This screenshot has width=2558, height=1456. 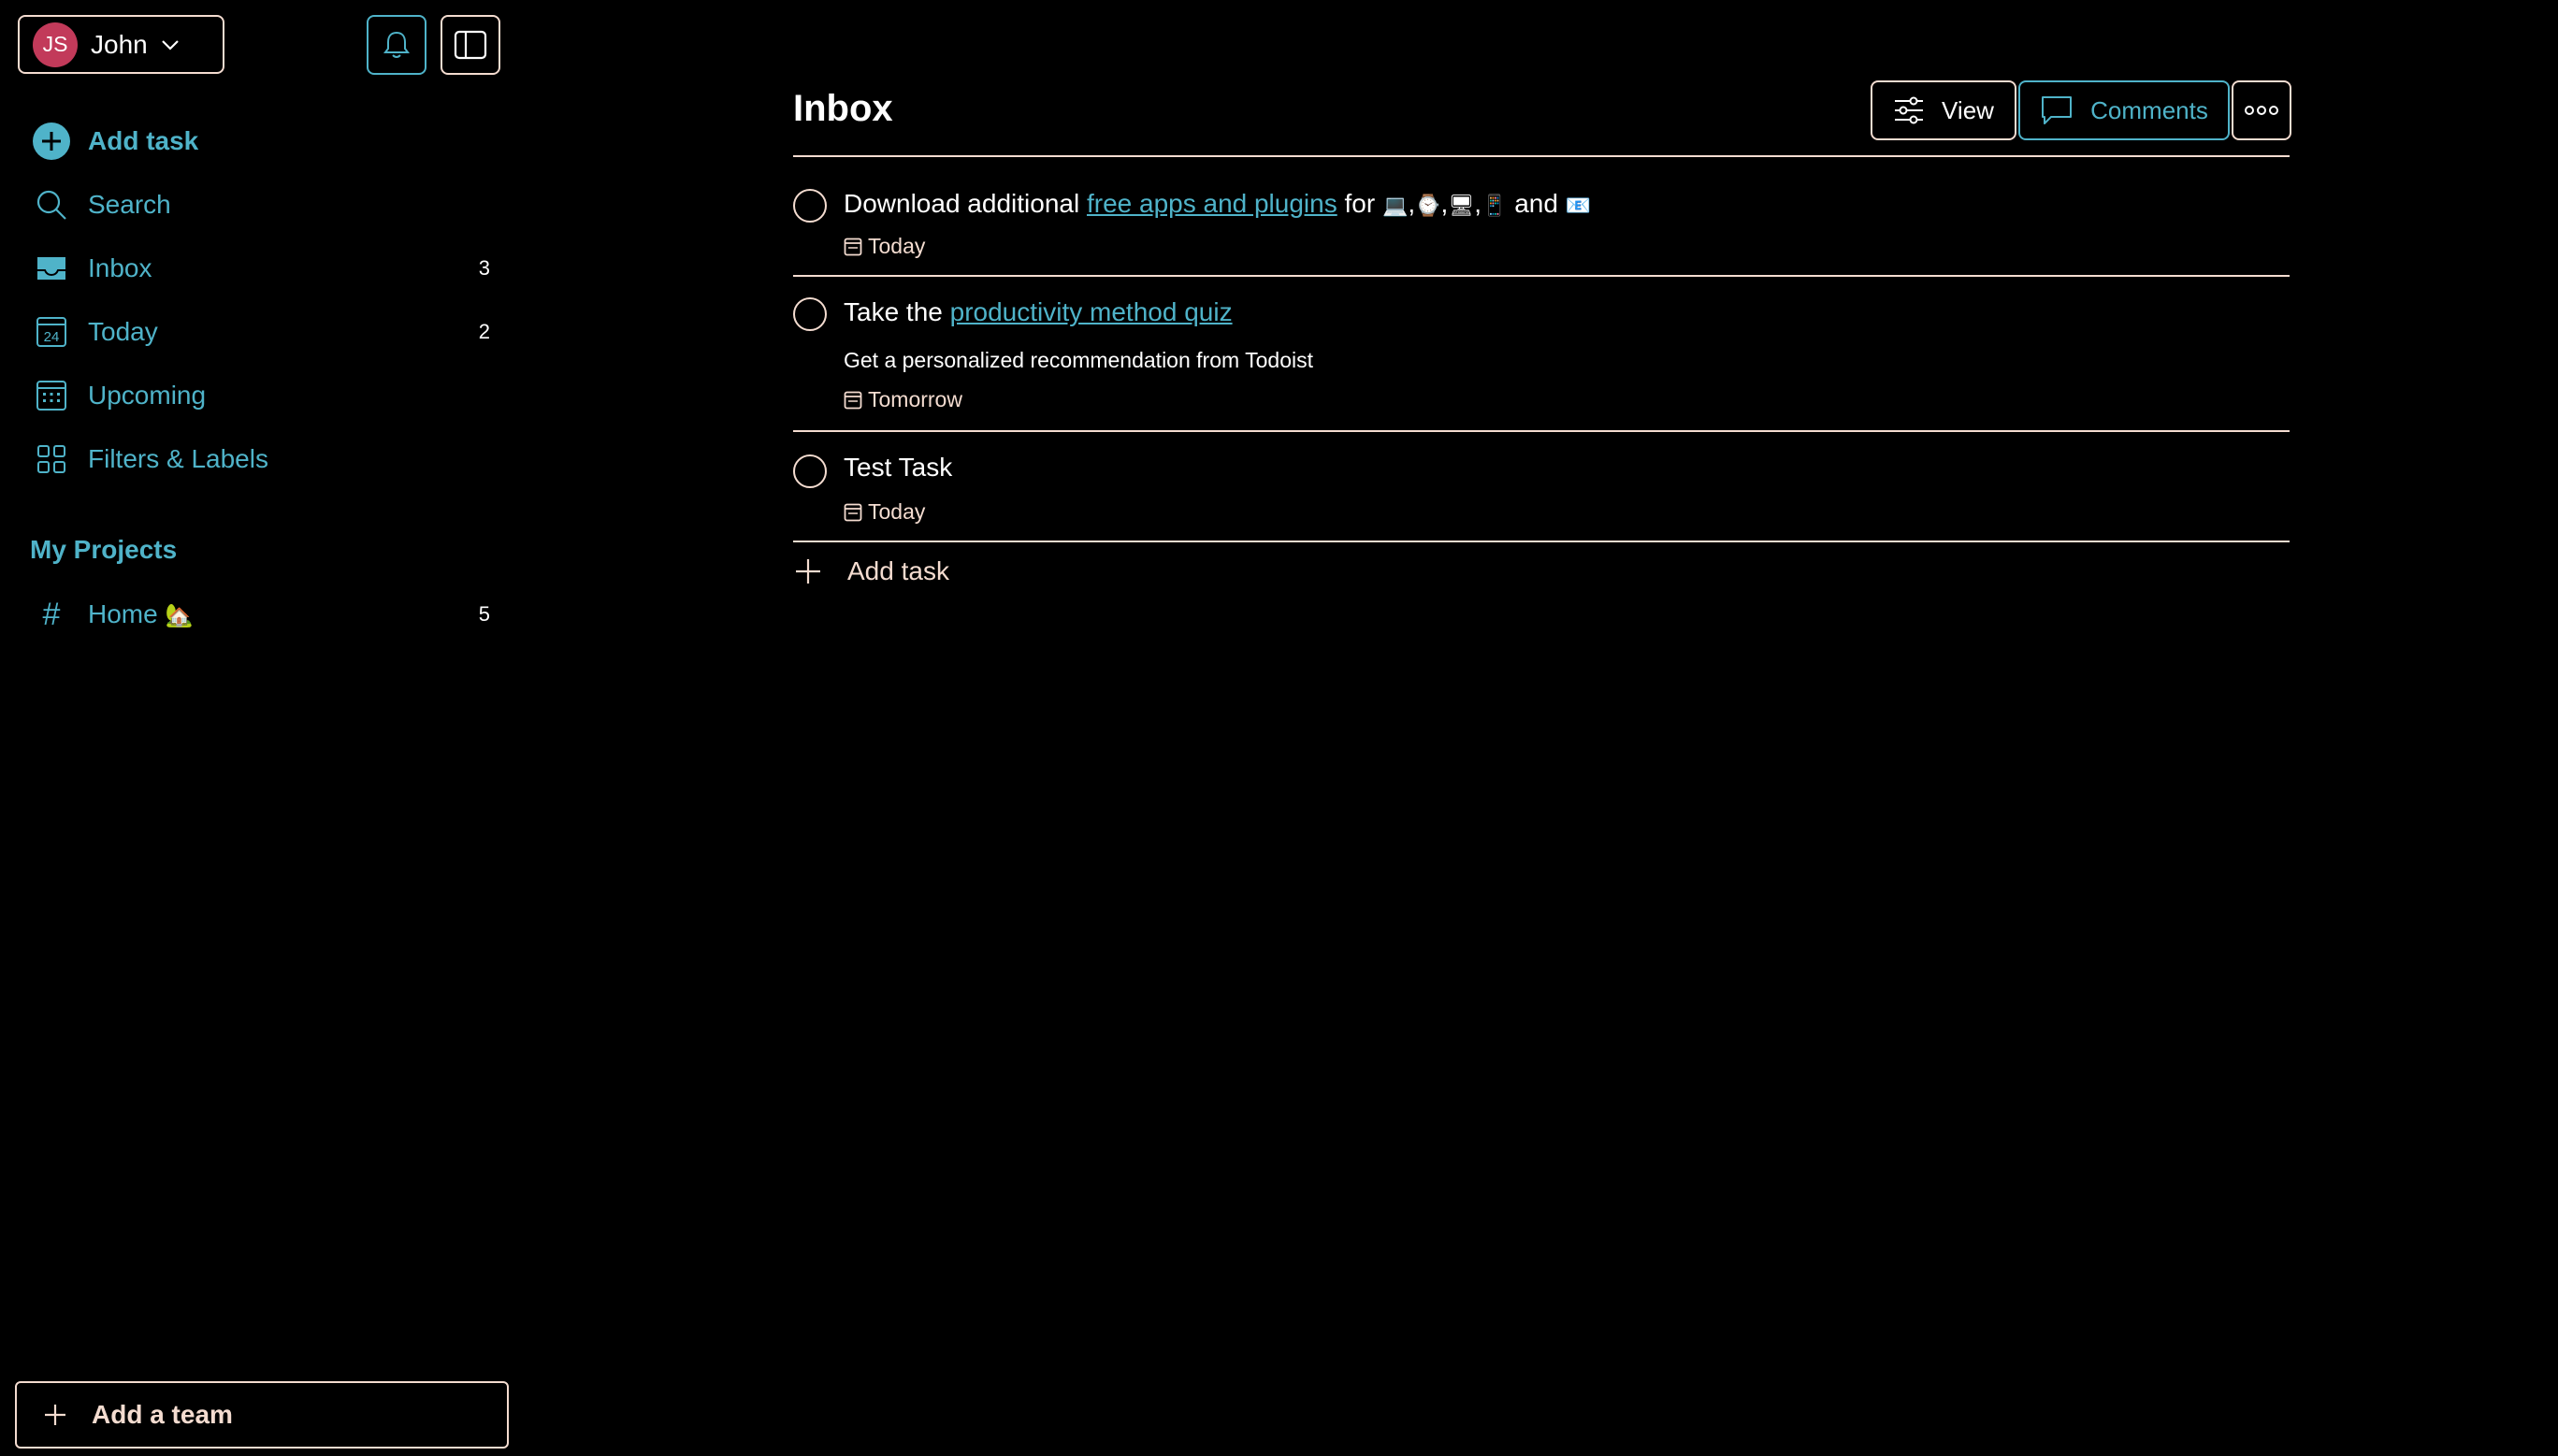 I want to click on comments-label: Comments, so click(x=2149, y=109).